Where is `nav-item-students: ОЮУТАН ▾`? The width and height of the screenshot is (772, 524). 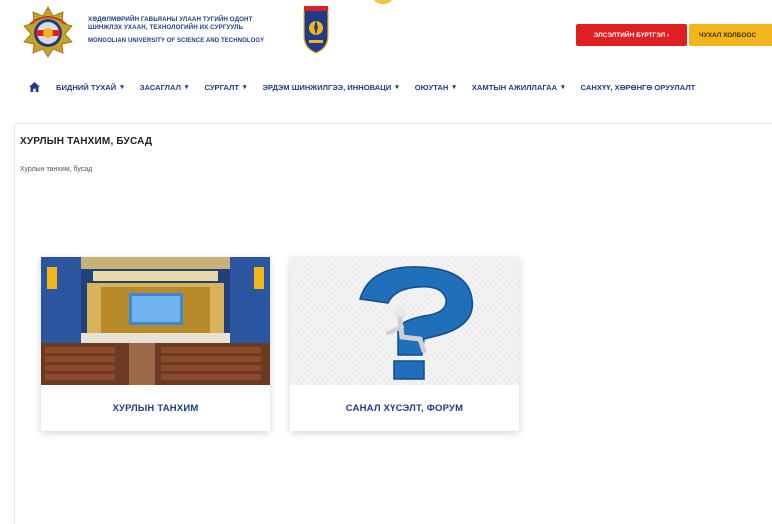
nav-item-students: ОЮУТАН ▾ is located at coordinates (435, 87).